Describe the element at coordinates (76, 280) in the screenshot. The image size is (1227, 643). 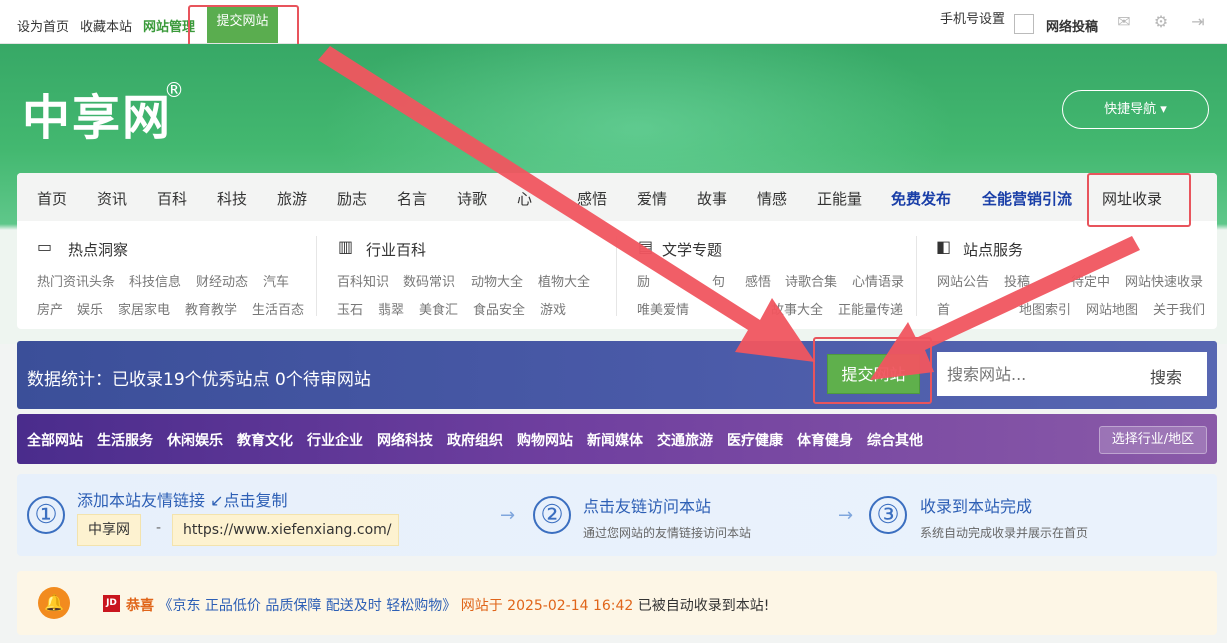
I see `category-link: 热门资讯头条` at that location.